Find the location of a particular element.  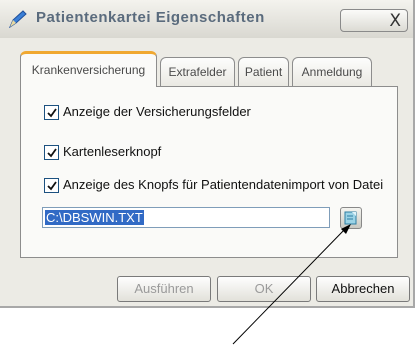

tab-krankenversicherung: Krankenversicherung is located at coordinates (88, 69).